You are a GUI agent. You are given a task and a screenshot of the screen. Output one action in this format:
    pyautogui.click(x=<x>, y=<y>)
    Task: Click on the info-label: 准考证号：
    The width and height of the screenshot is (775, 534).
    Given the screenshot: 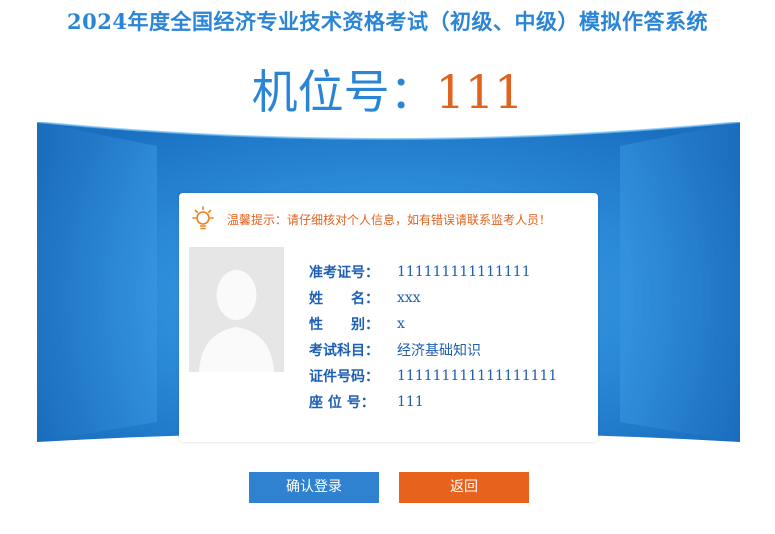 What is the action you would take?
    pyautogui.click(x=344, y=273)
    